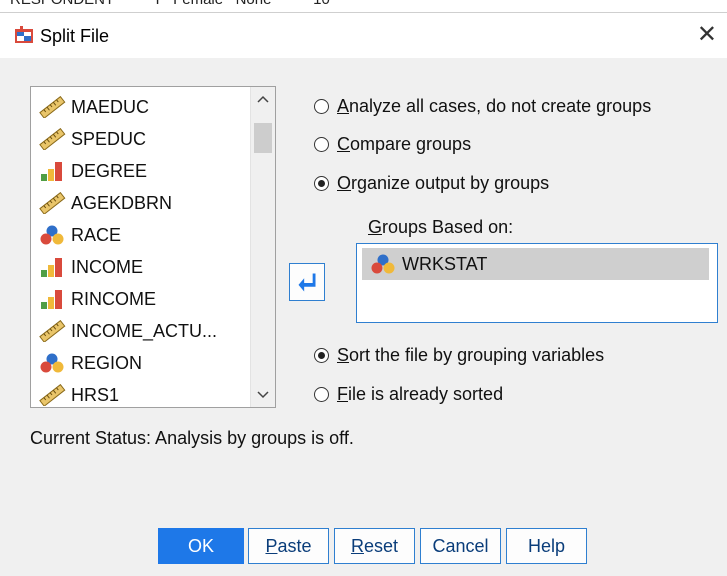 This screenshot has height=576, width=727. I want to click on variable-item-label: AGEKDBRN, so click(122, 202).